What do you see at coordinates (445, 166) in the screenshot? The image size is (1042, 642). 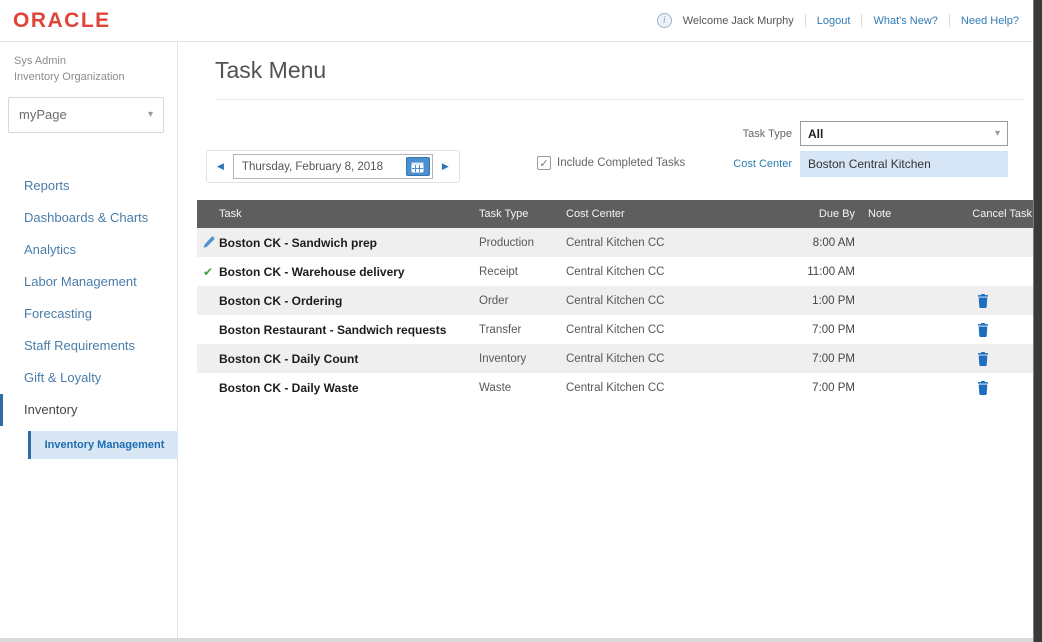 I see `next-day-button: ▶` at bounding box center [445, 166].